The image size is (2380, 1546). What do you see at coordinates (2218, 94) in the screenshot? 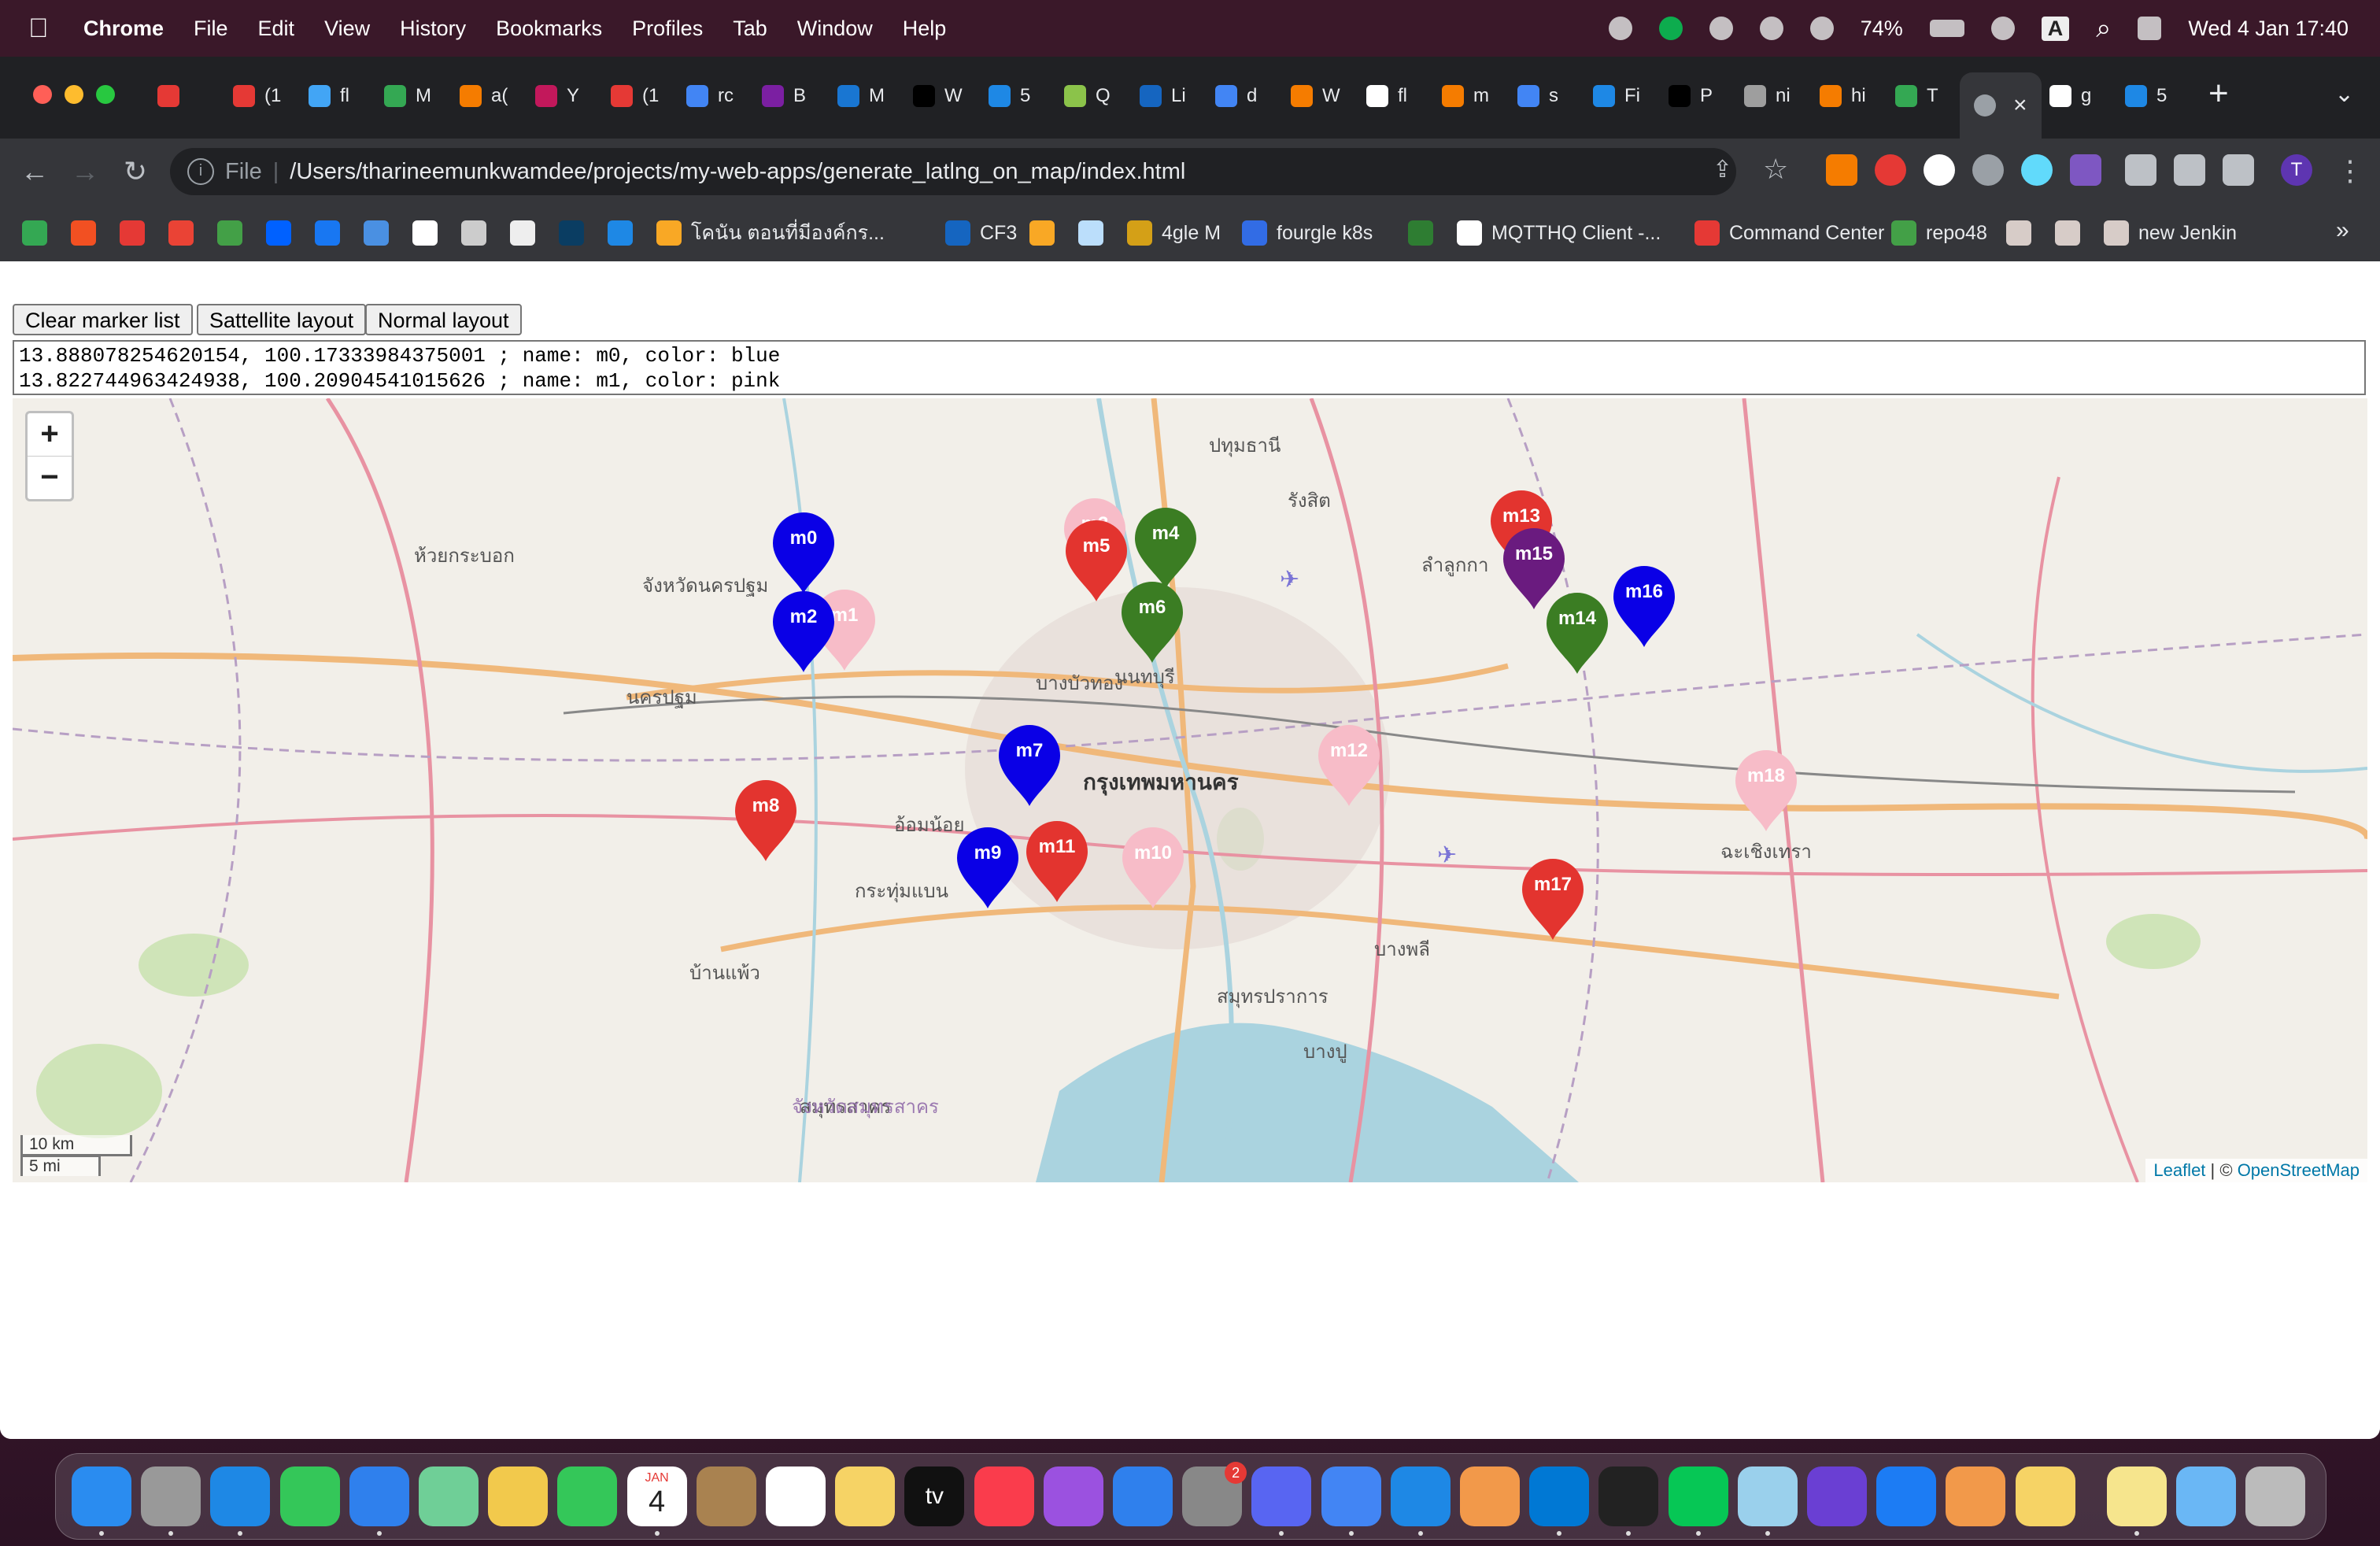
I see `new-tab-button: +` at bounding box center [2218, 94].